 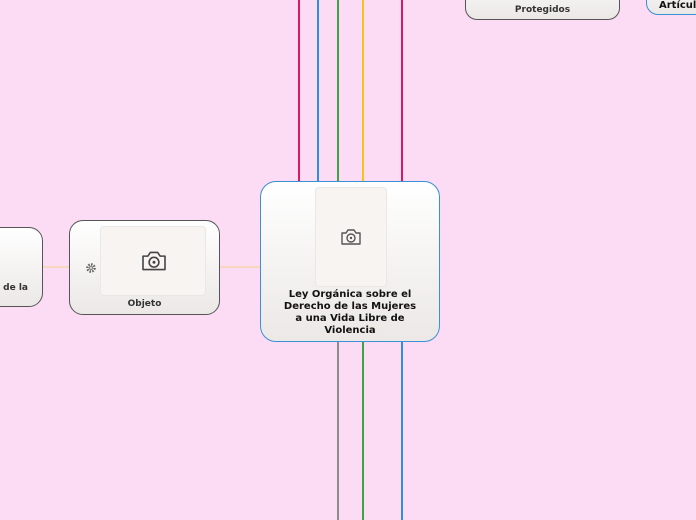 I want to click on central-image-placeholder, so click(x=351, y=237).